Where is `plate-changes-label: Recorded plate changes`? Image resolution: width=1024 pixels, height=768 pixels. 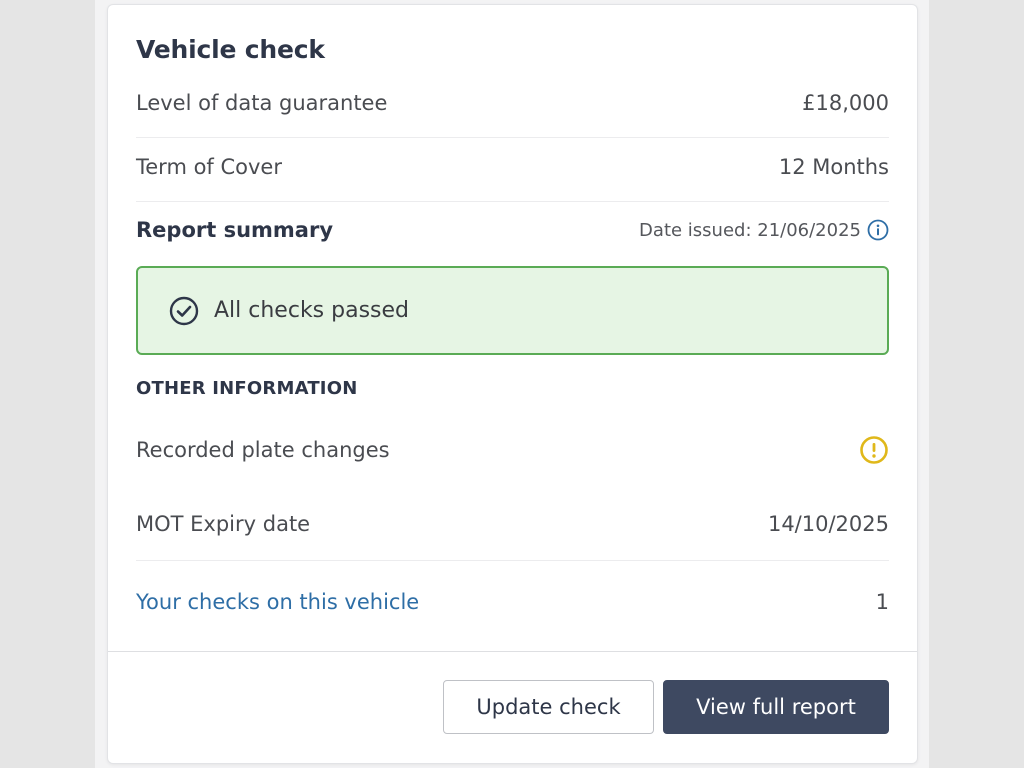 plate-changes-label: Recorded plate changes is located at coordinates (263, 450).